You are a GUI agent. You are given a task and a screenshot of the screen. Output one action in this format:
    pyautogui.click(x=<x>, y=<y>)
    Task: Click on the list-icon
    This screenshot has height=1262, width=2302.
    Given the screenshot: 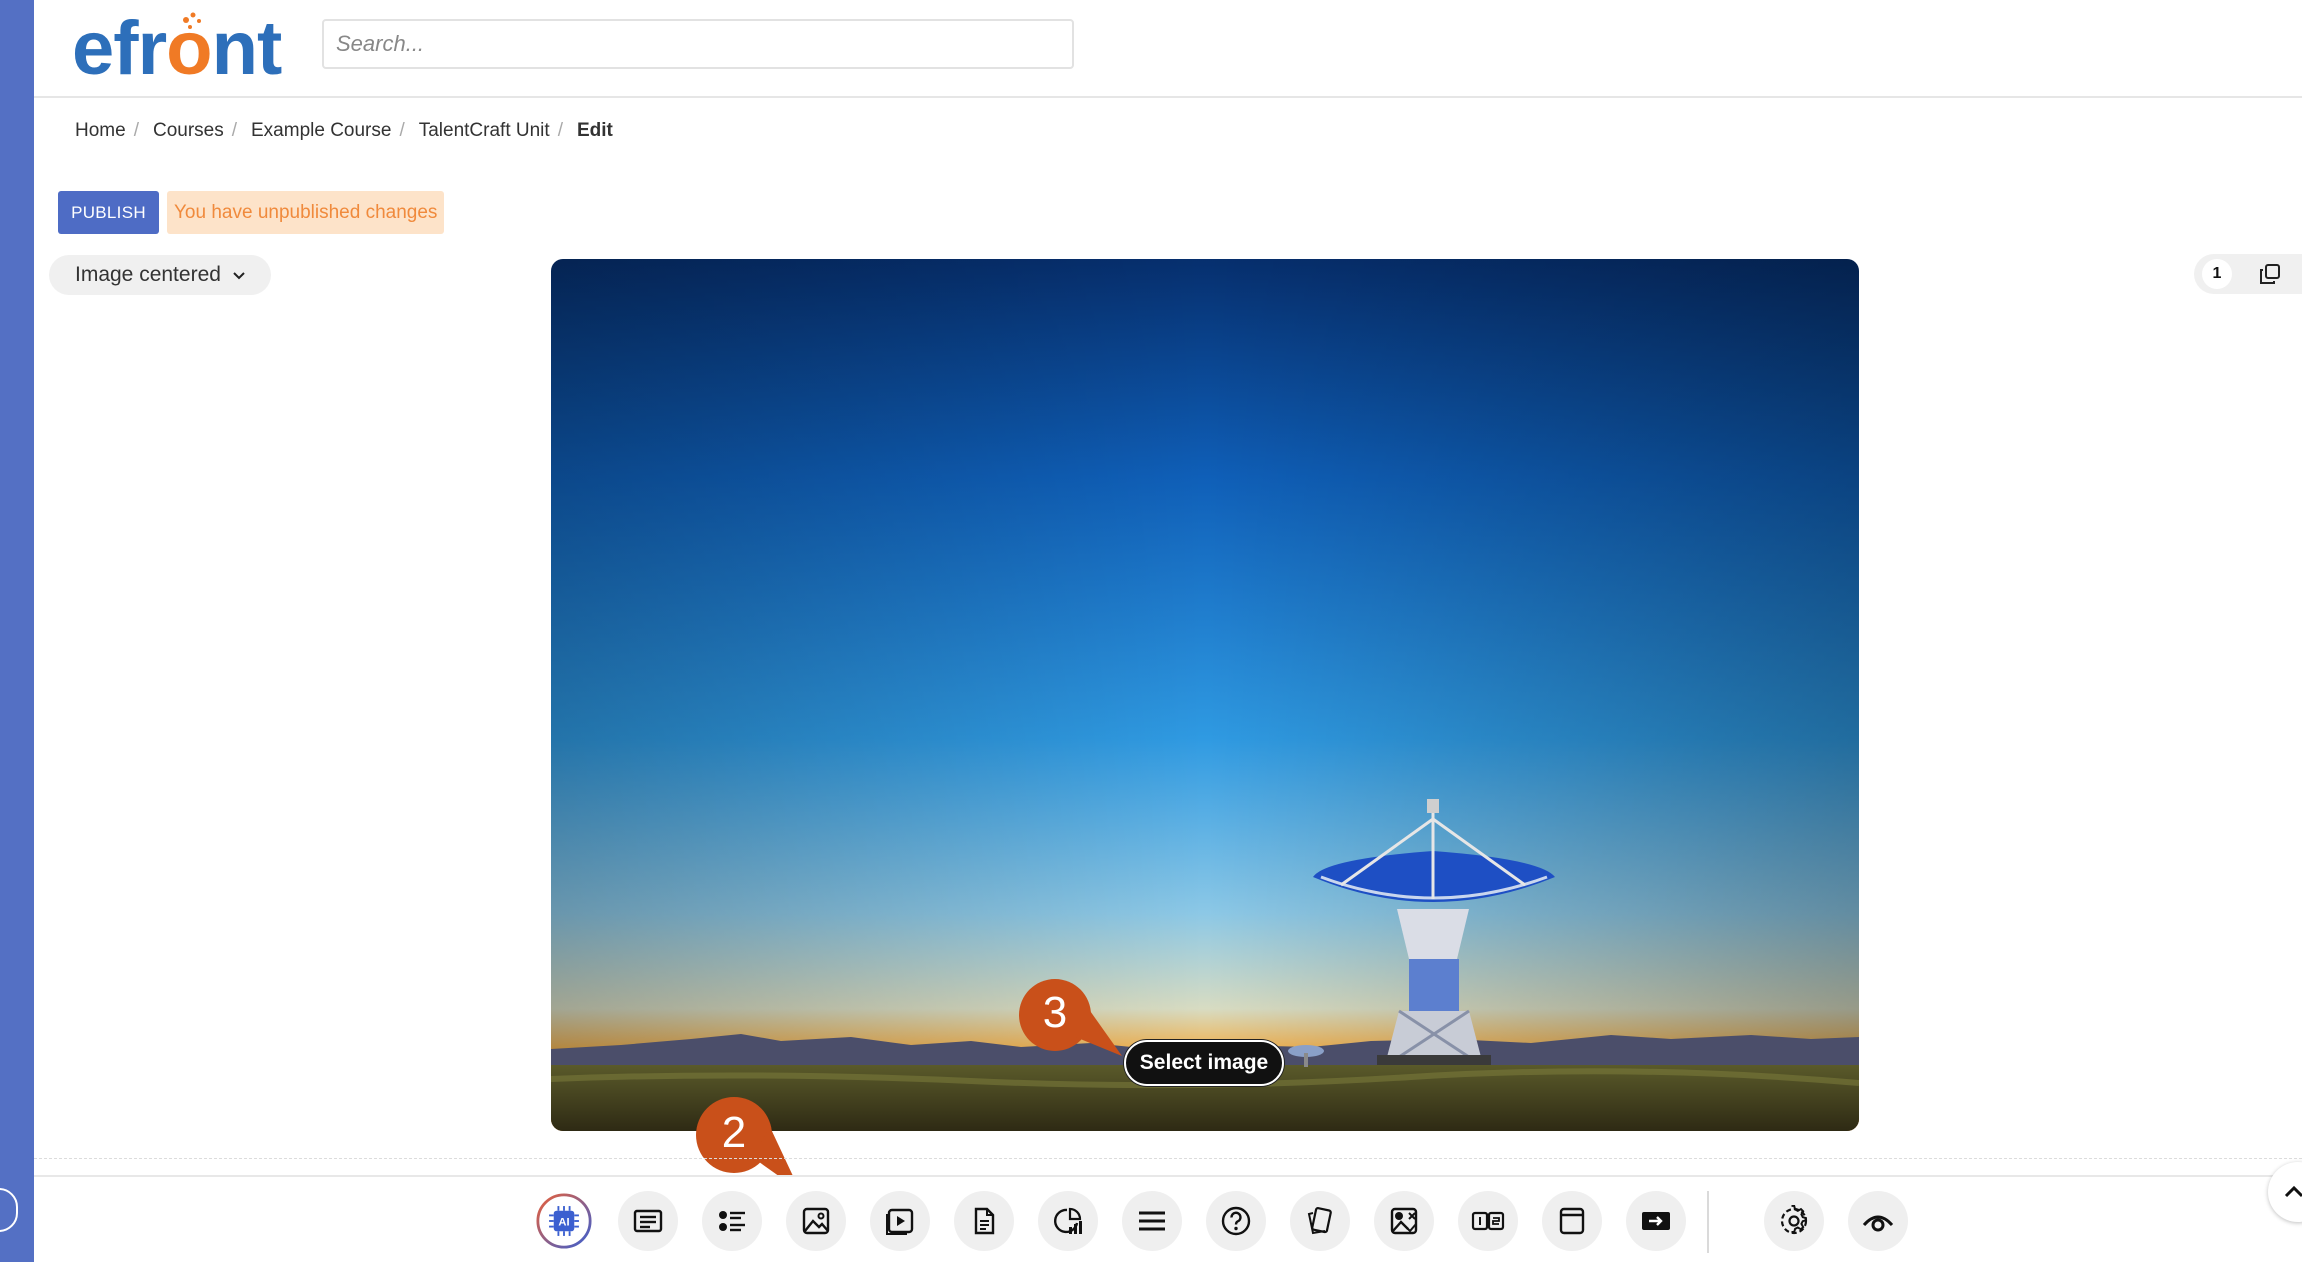 What is the action you would take?
    pyautogui.click(x=732, y=1221)
    